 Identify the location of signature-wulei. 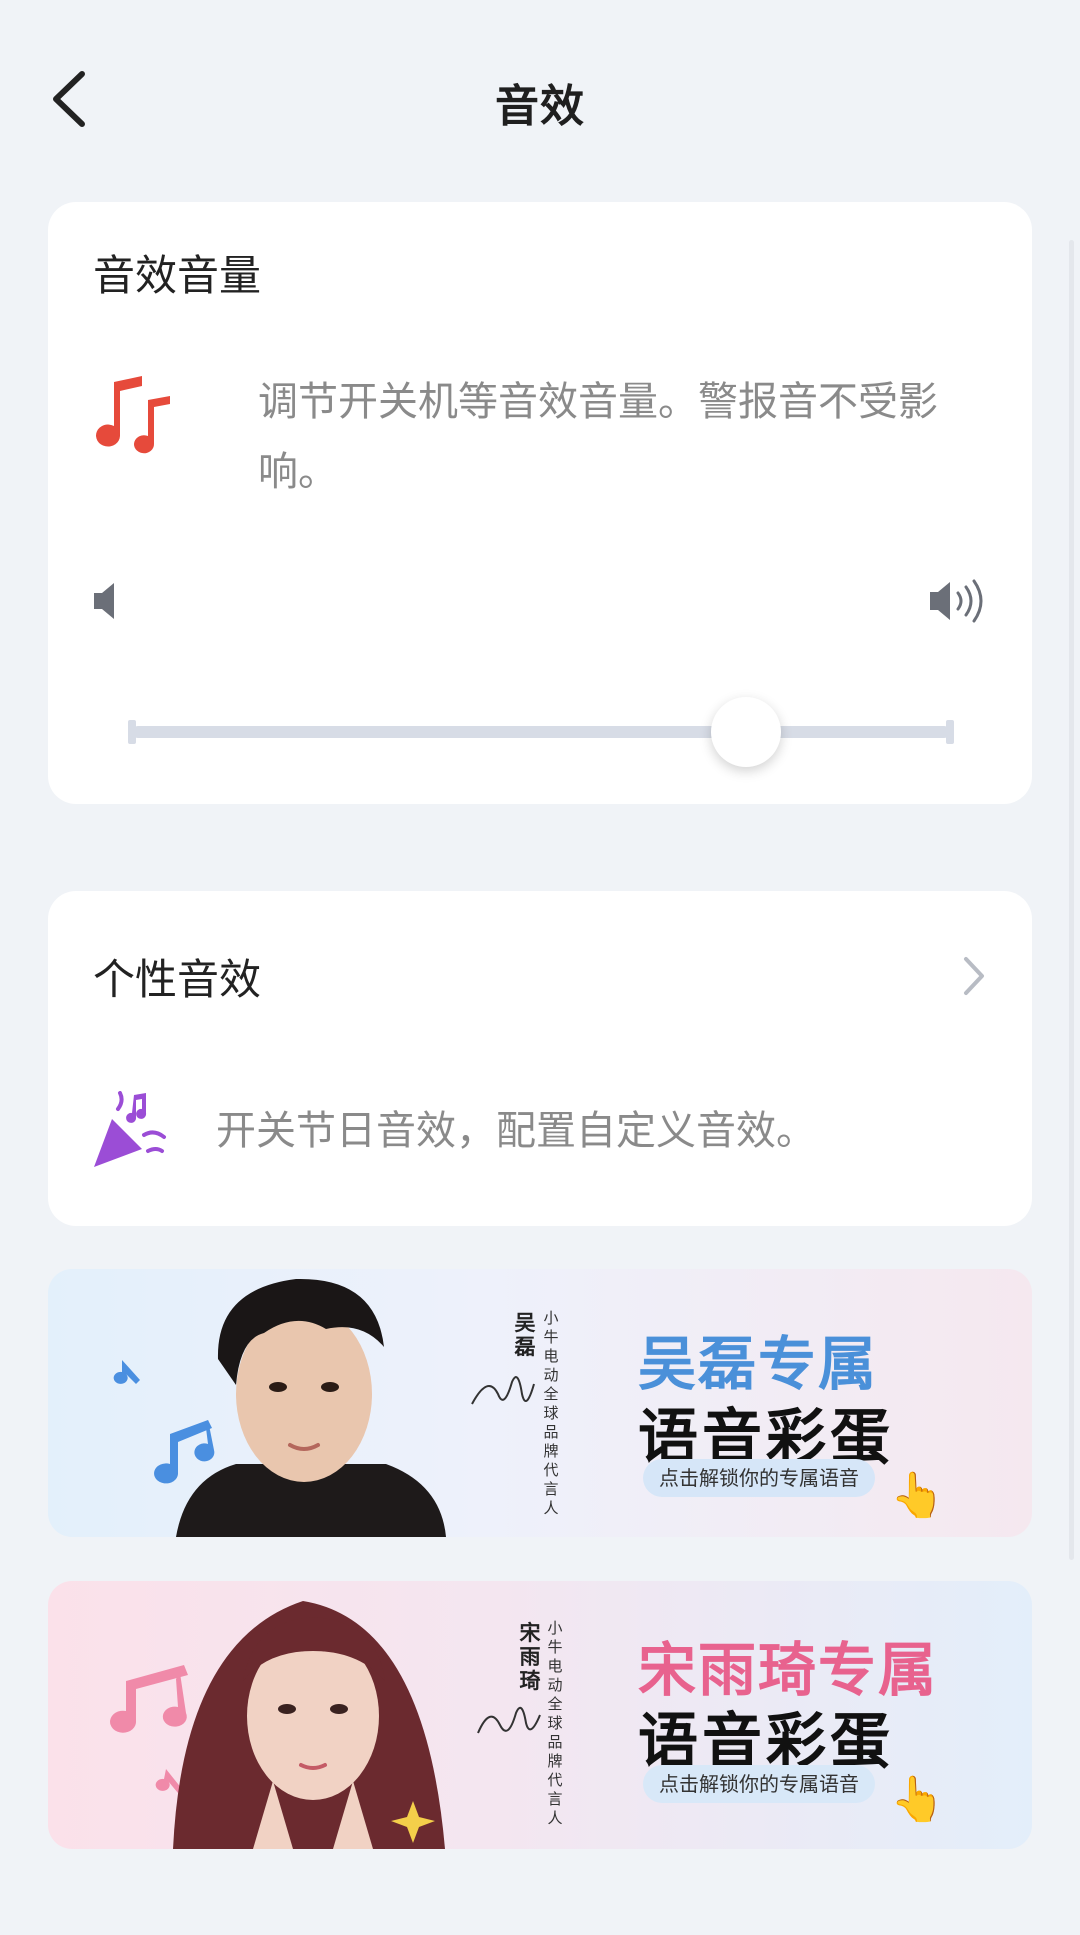
(503, 1390).